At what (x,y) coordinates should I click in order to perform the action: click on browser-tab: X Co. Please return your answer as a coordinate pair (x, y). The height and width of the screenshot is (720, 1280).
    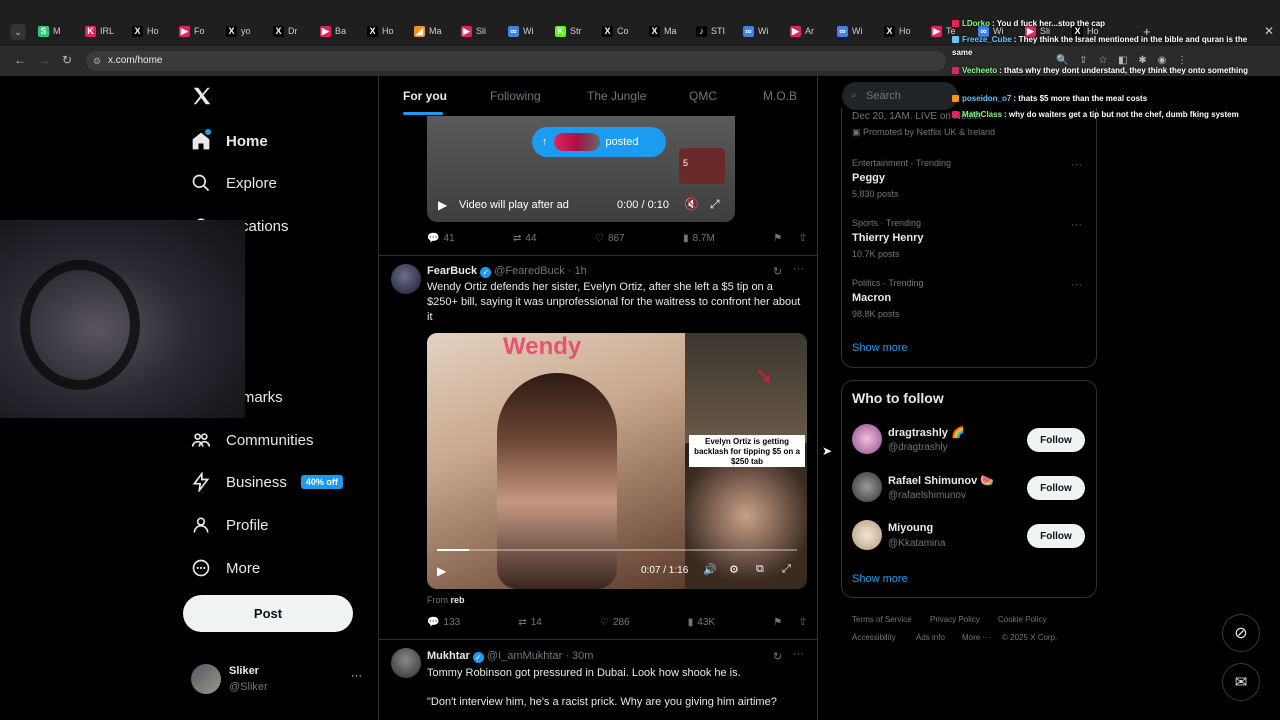
    Looking at the image, I should click on (623, 31).